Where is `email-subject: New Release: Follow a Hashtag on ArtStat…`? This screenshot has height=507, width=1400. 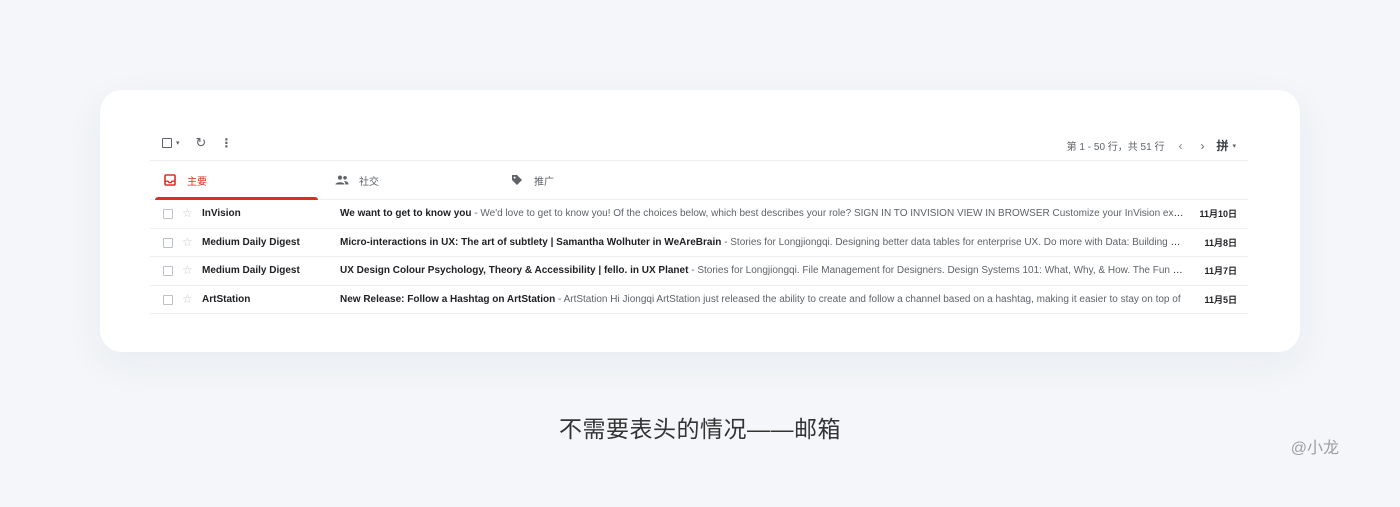 email-subject: New Release: Follow a Hashtag on ArtStat… is located at coordinates (448, 299).